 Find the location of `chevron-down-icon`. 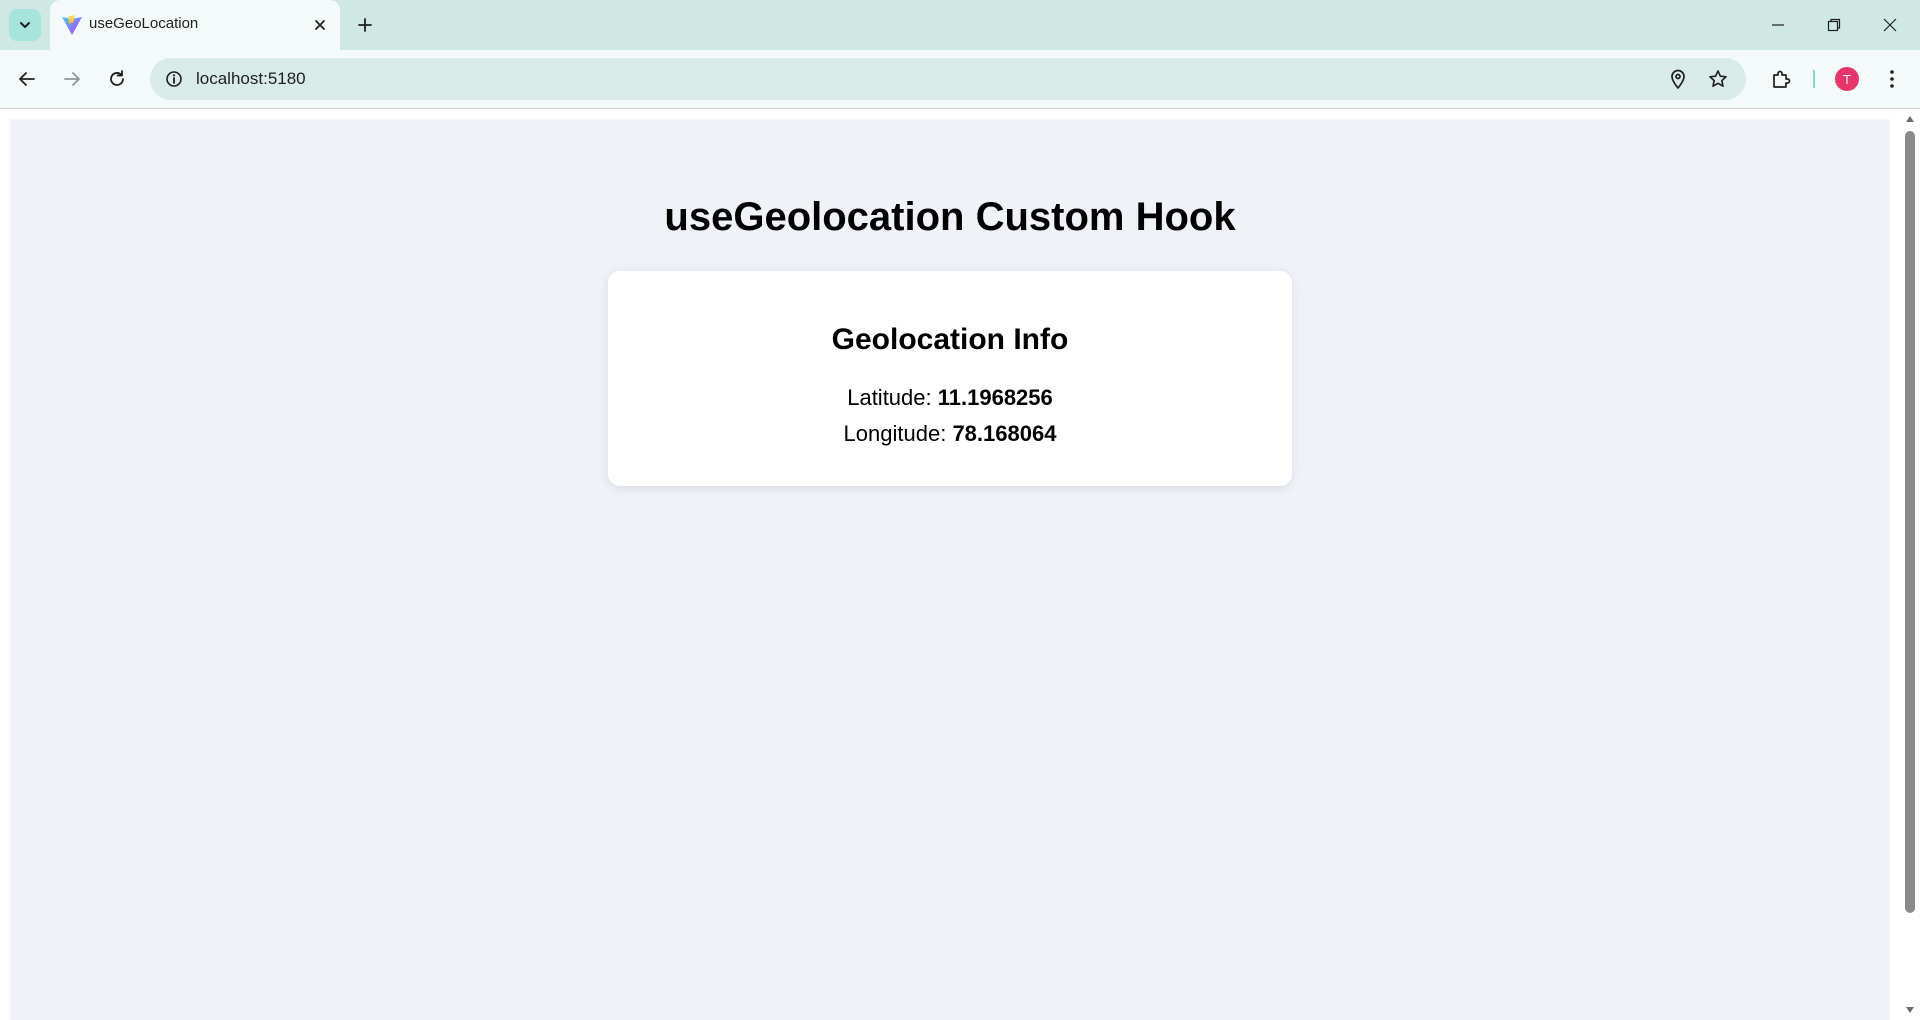

chevron-down-icon is located at coordinates (25, 25).